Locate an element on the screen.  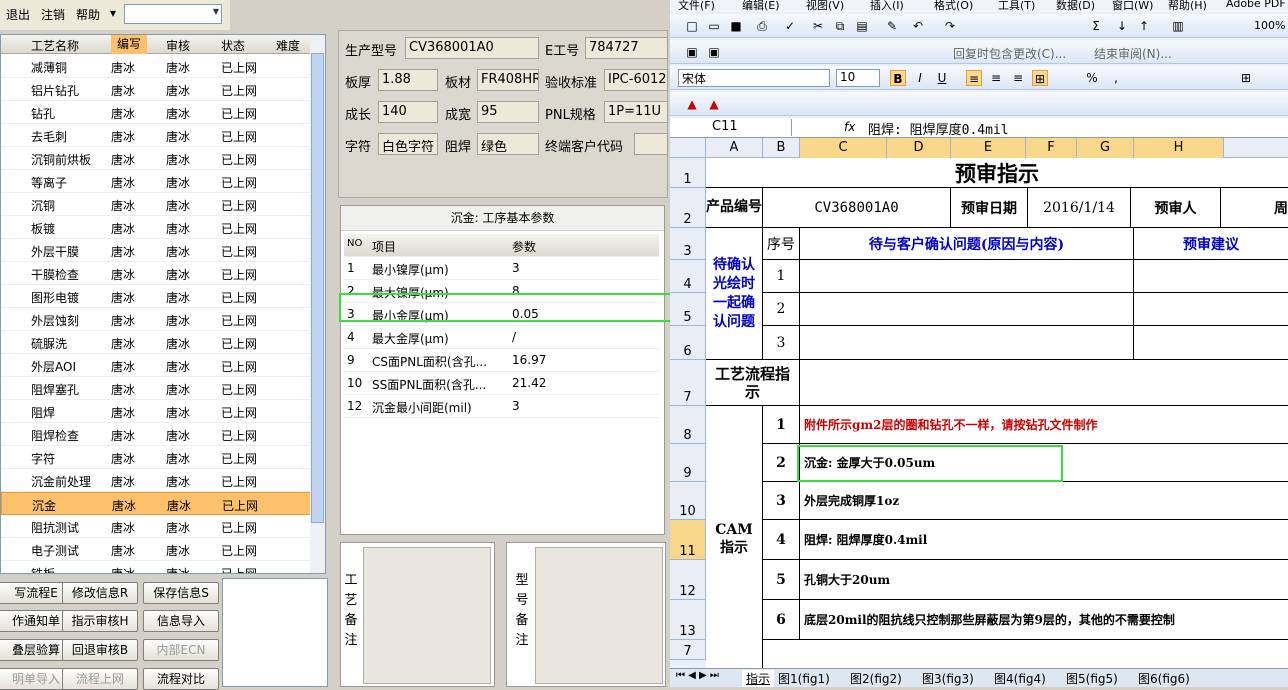
cam-text: 沉金: 金厚大于0.05um is located at coordinates (1044, 463).